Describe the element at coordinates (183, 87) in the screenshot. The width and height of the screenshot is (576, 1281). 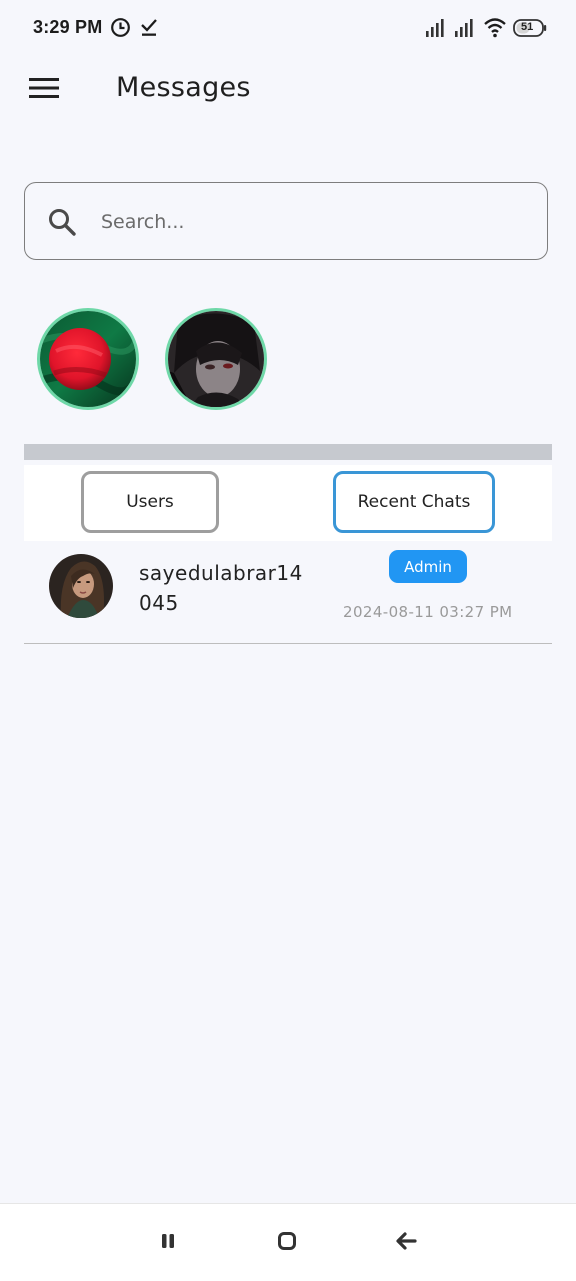
I see `page-title: Messages` at that location.